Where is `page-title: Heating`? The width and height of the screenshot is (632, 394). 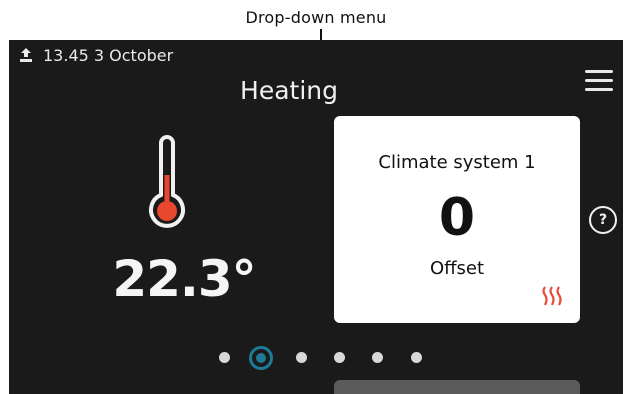 page-title: Heating is located at coordinates (289, 90).